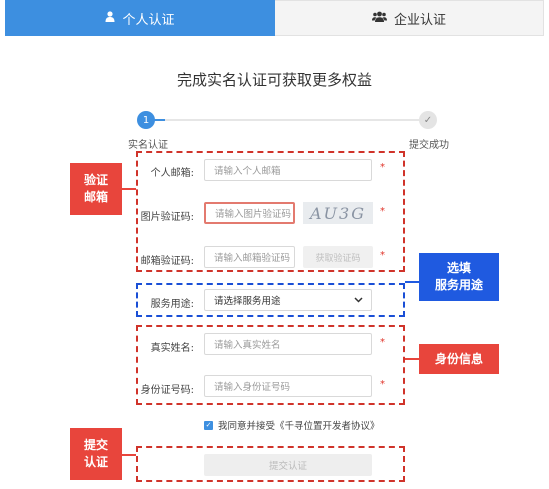 The width and height of the screenshot is (549, 489). Describe the element at coordinates (459, 359) in the screenshot. I see `annotation-label-identity: 身份信息` at that location.